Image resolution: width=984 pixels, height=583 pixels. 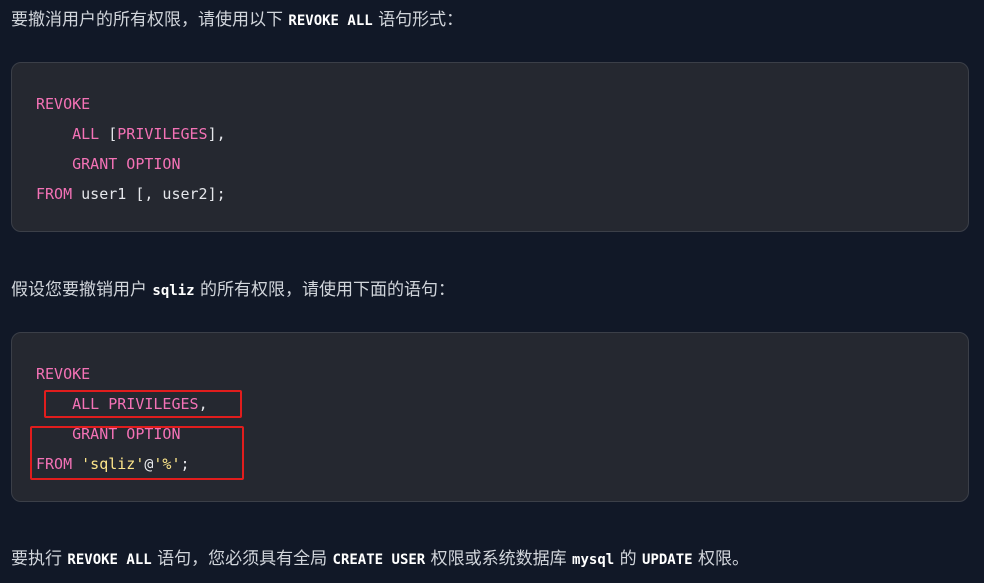 What do you see at coordinates (593, 560) in the screenshot?
I see `footer-code-mysql: mysql` at bounding box center [593, 560].